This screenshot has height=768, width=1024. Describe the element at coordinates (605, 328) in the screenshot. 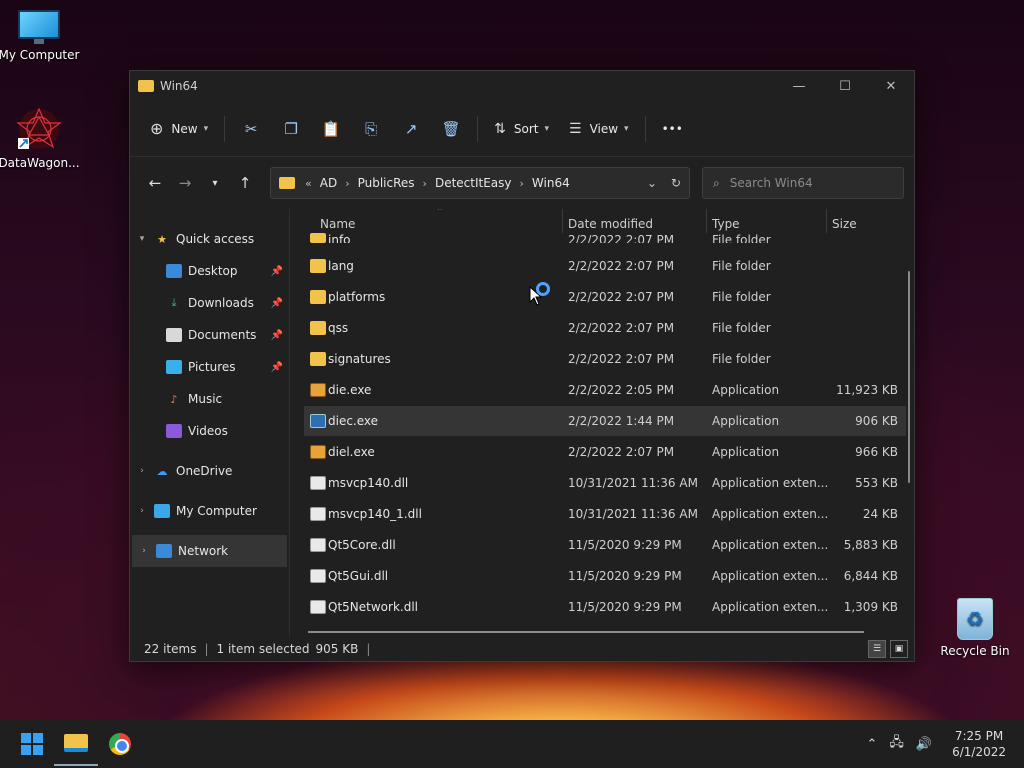

I see `table-row: qss 2/2/2022 2:07 PM File folder` at that location.